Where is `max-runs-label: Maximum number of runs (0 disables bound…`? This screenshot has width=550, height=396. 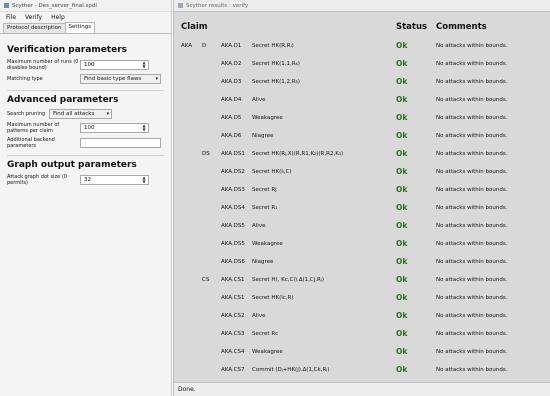
max-runs-label: Maximum number of runs (0 disables bound… is located at coordinates (43, 65).